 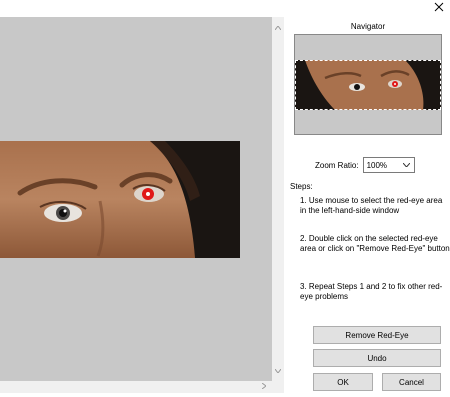 I want to click on horizontal-scrollbar, so click(x=136, y=387).